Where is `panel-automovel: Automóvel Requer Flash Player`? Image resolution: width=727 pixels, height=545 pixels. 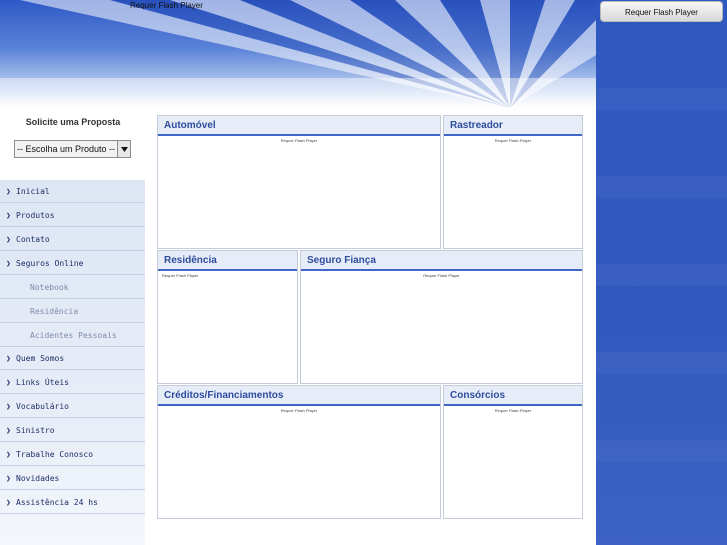
panel-automovel: Automóvel Requer Flash Player is located at coordinates (299, 182).